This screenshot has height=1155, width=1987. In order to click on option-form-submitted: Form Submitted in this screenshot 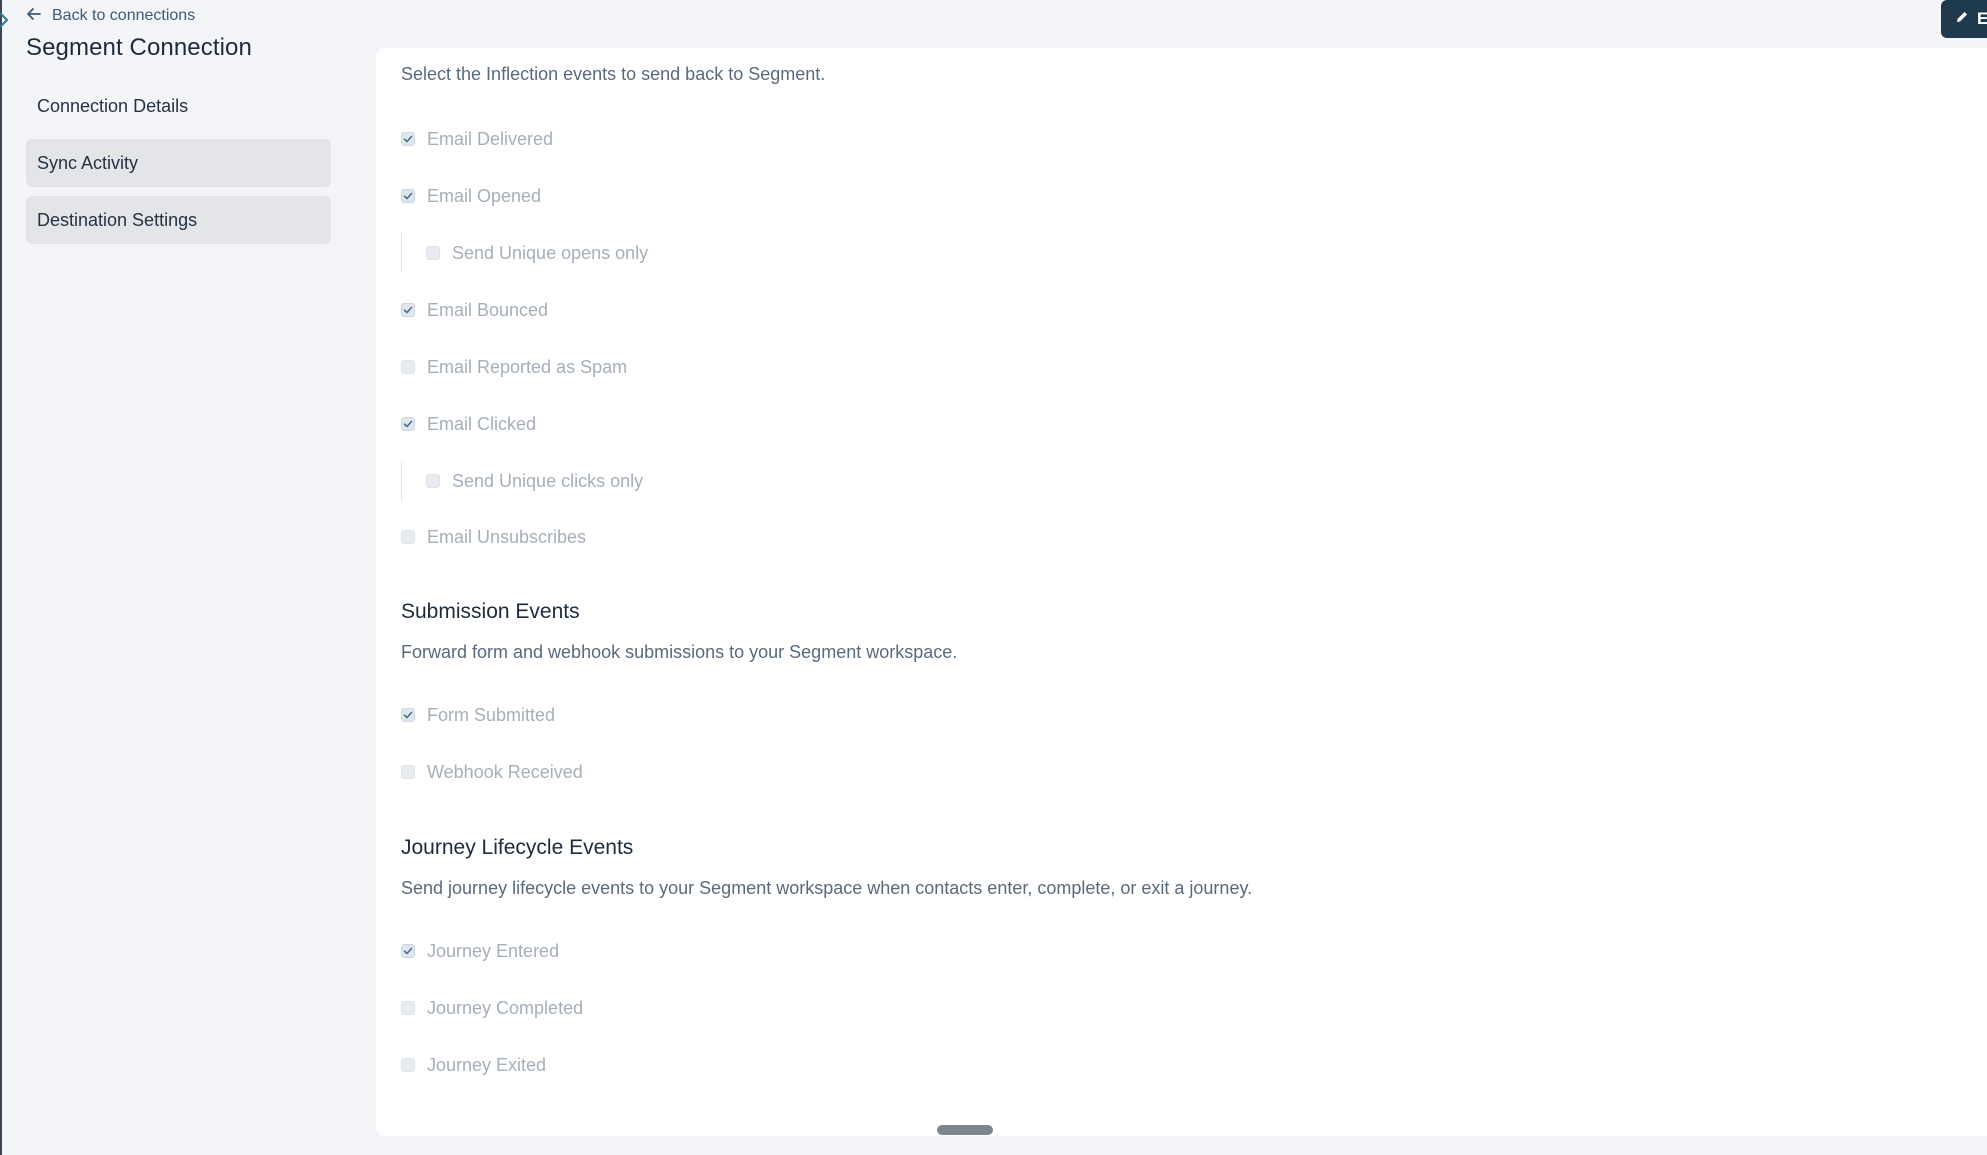, I will do `click(478, 715)`.